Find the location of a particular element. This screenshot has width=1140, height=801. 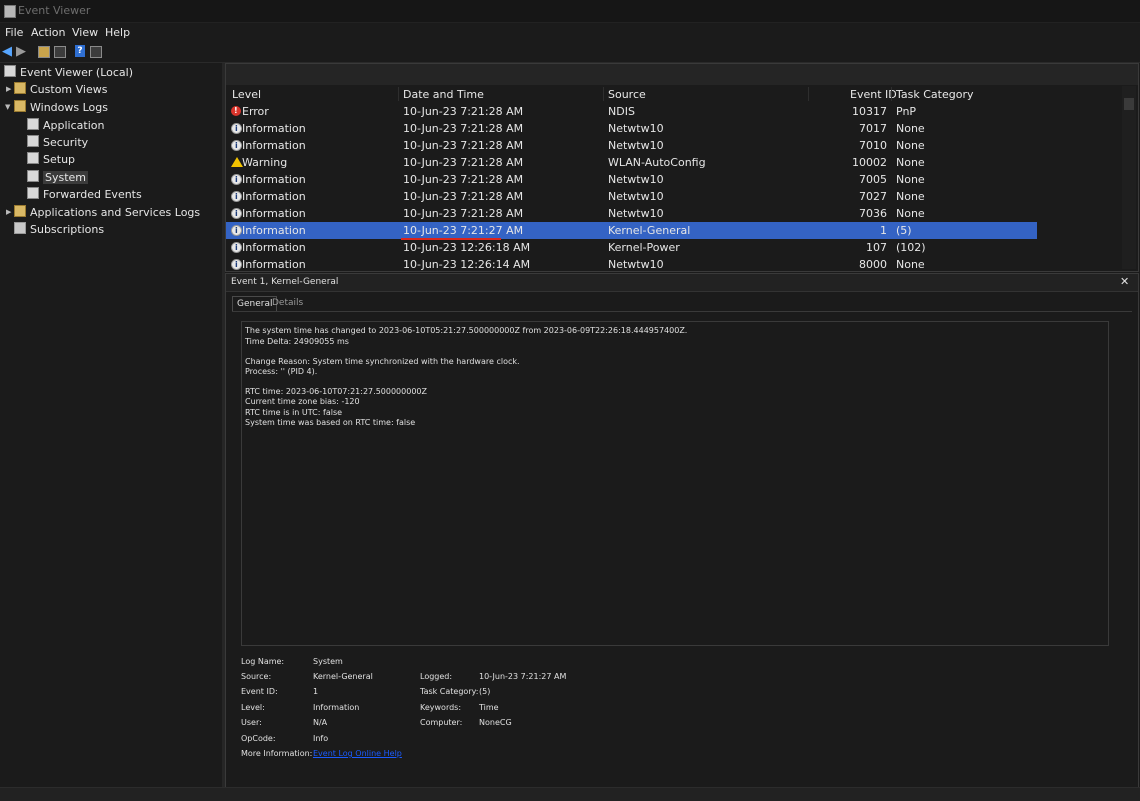

tree-label: Application is located at coordinates (74, 125).